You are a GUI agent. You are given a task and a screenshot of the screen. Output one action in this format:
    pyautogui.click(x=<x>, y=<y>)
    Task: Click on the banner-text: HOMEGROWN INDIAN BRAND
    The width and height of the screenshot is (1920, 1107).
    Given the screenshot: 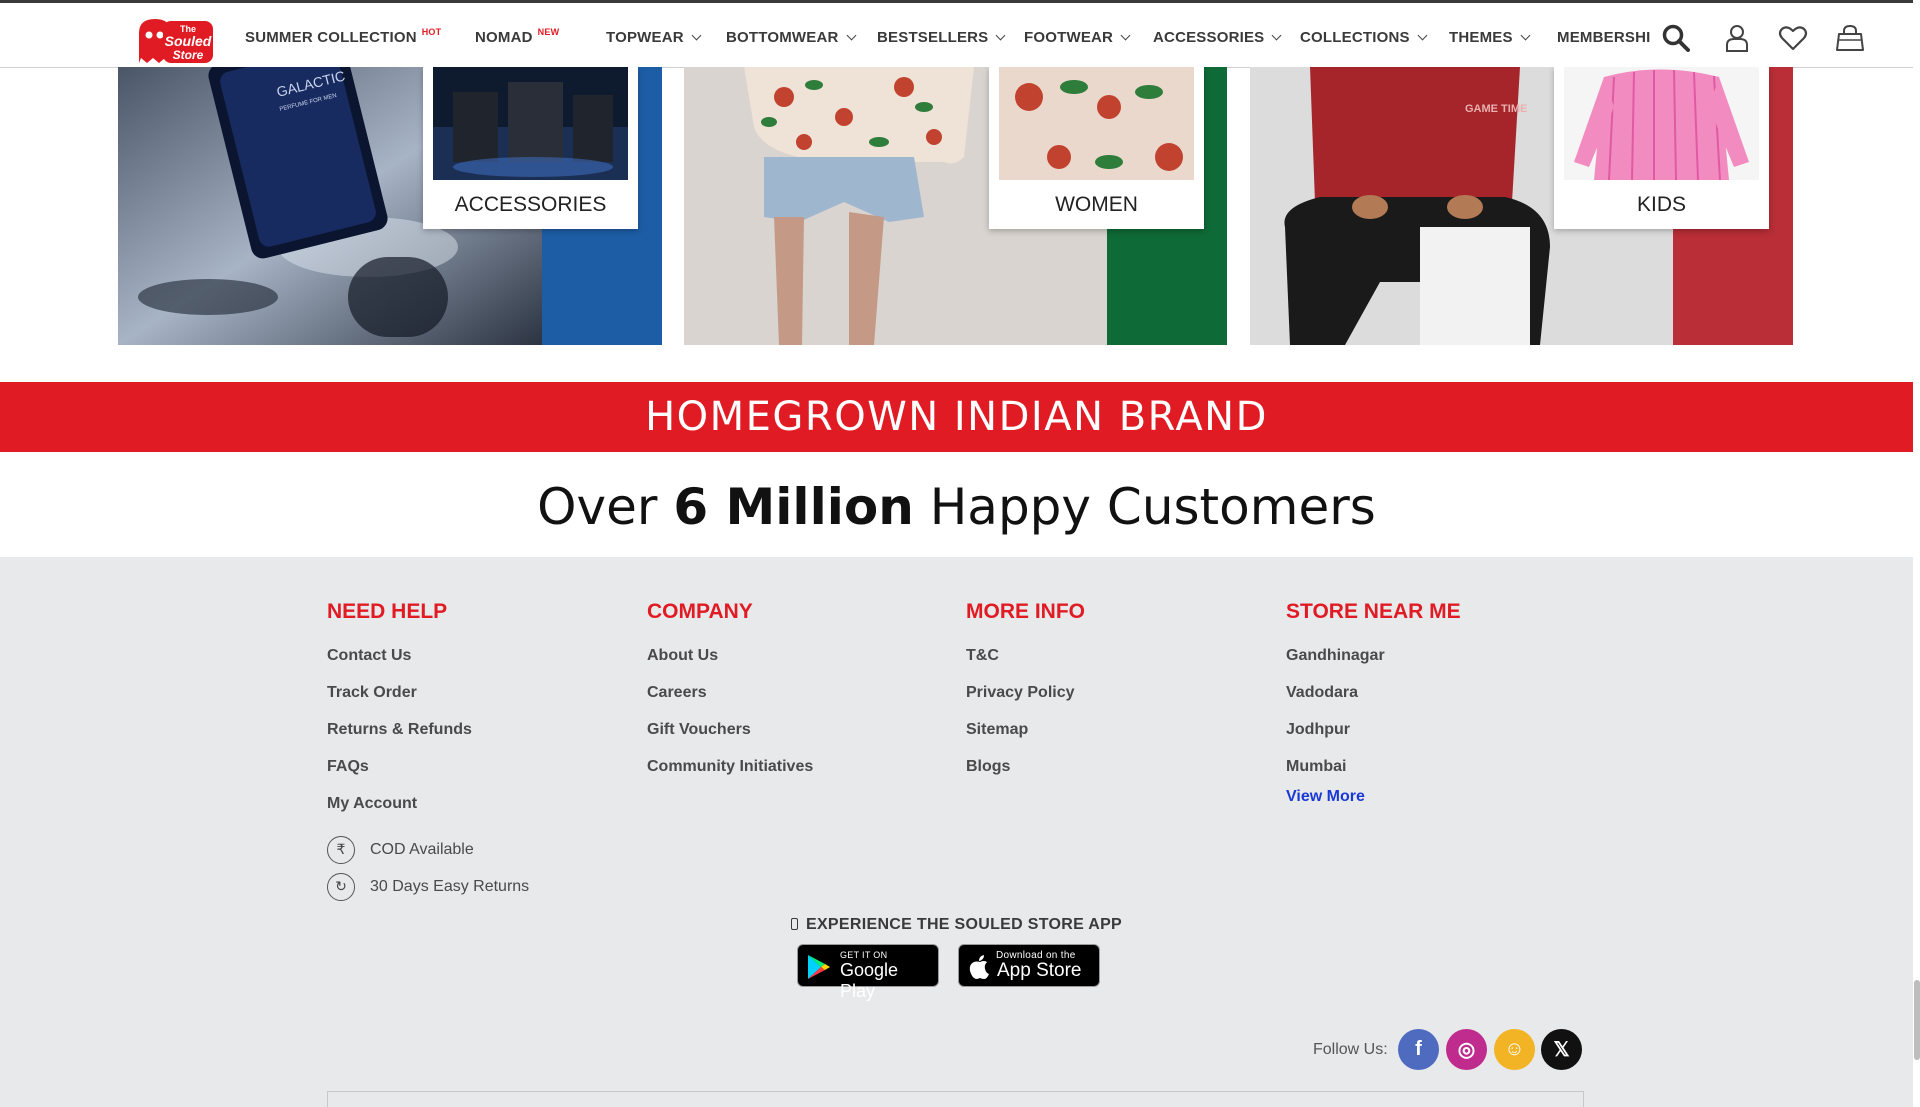 What is the action you would take?
    pyautogui.click(x=956, y=417)
    